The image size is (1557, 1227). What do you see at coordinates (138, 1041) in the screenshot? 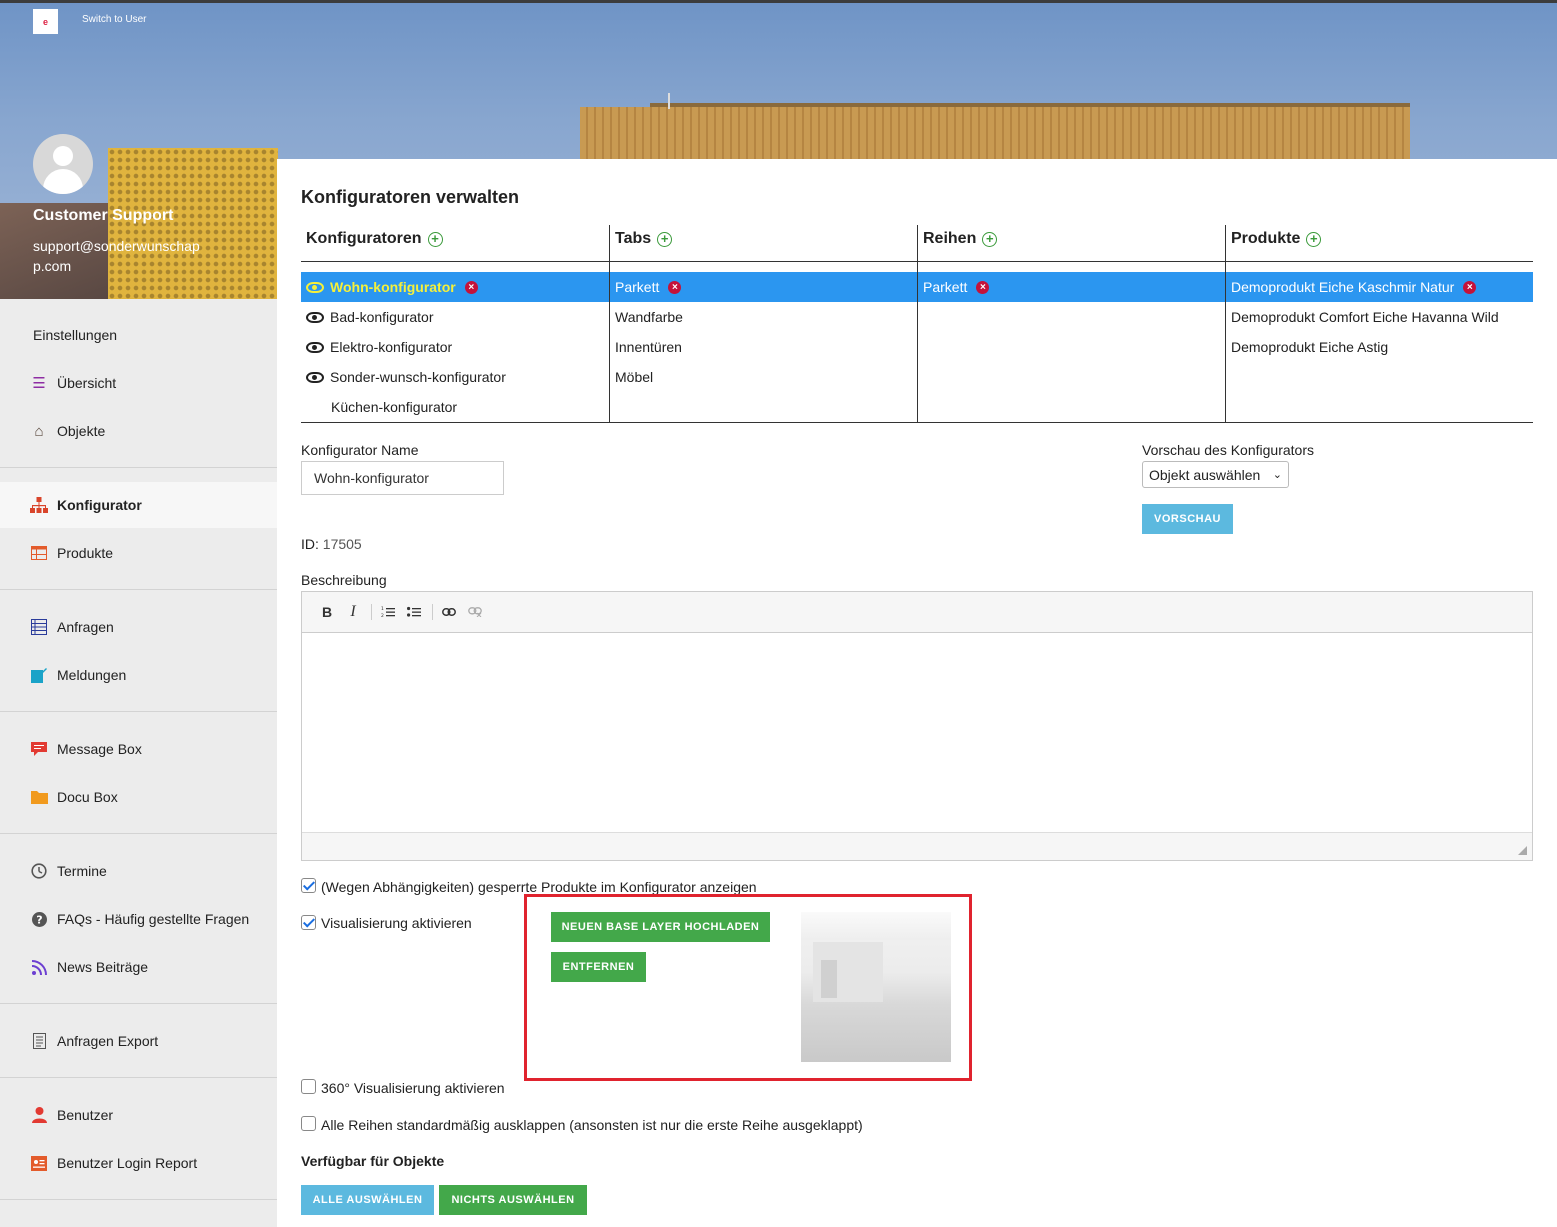
I see `sidebar-item-anfragen-export: Anfragen Export` at bounding box center [138, 1041].